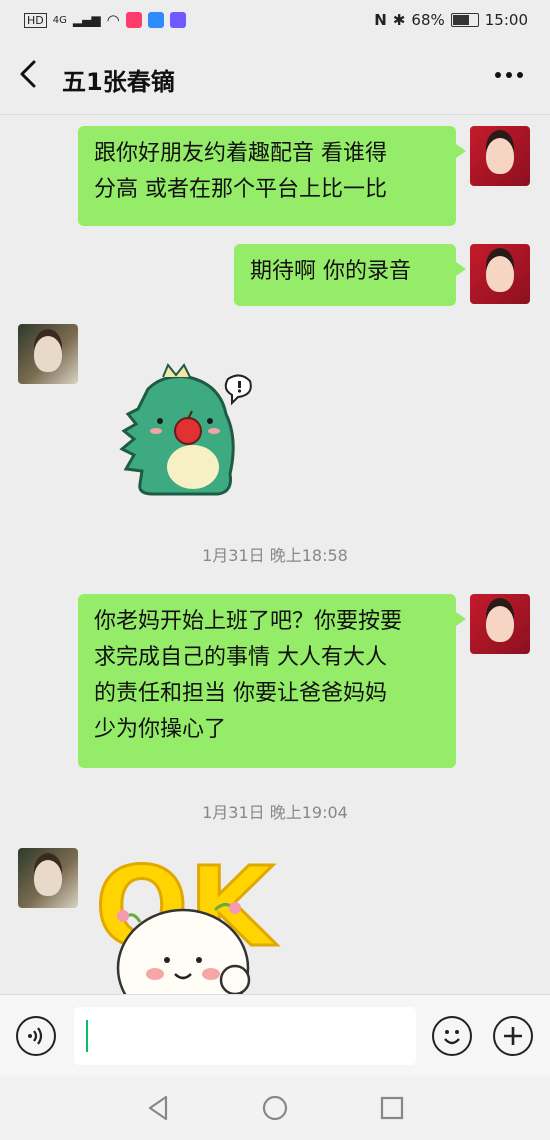  What do you see at coordinates (35, 20) in the screenshot?
I see `hd-indicator: HD` at bounding box center [35, 20].